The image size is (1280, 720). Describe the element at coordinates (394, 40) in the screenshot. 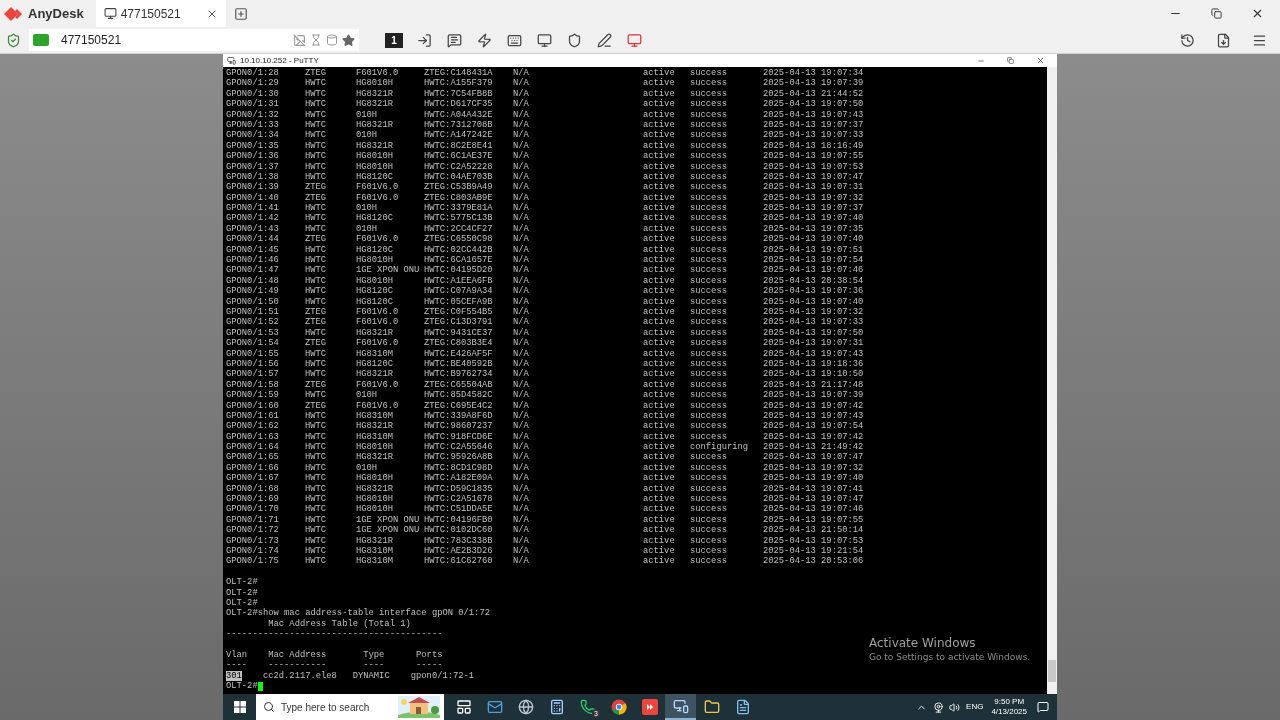

I see `display-button: 1` at that location.